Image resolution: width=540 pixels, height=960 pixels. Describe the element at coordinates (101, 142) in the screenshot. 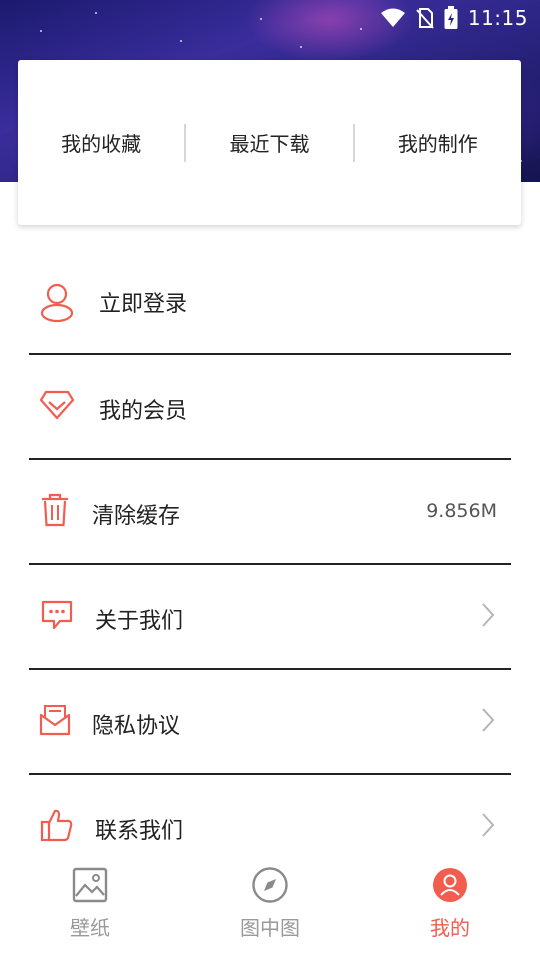

I see `my-favorites-button: 我的收藏` at that location.